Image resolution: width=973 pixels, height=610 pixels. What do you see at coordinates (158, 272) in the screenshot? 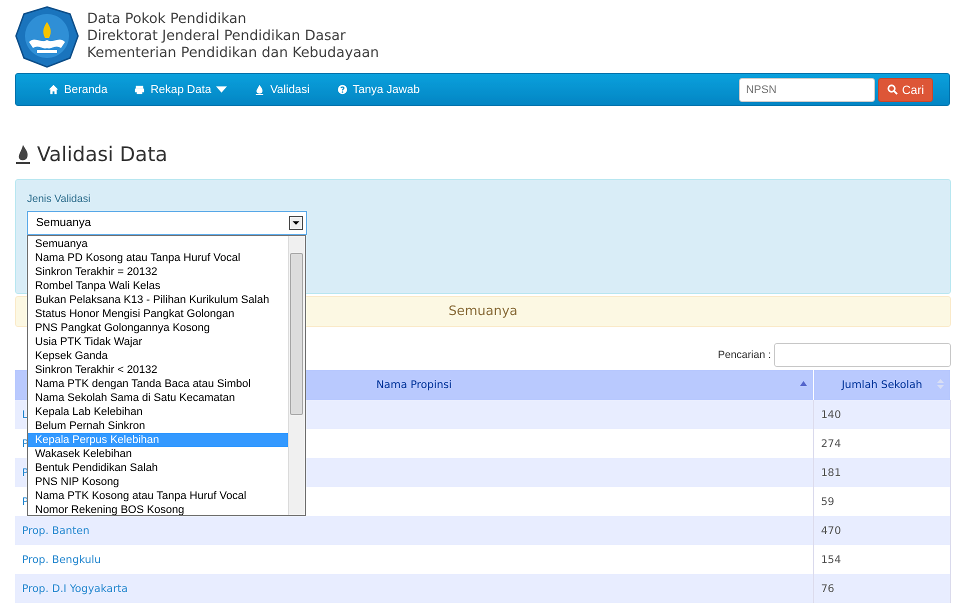
I see `dropdown-option: Sinkron Terakhir = 20132` at bounding box center [158, 272].